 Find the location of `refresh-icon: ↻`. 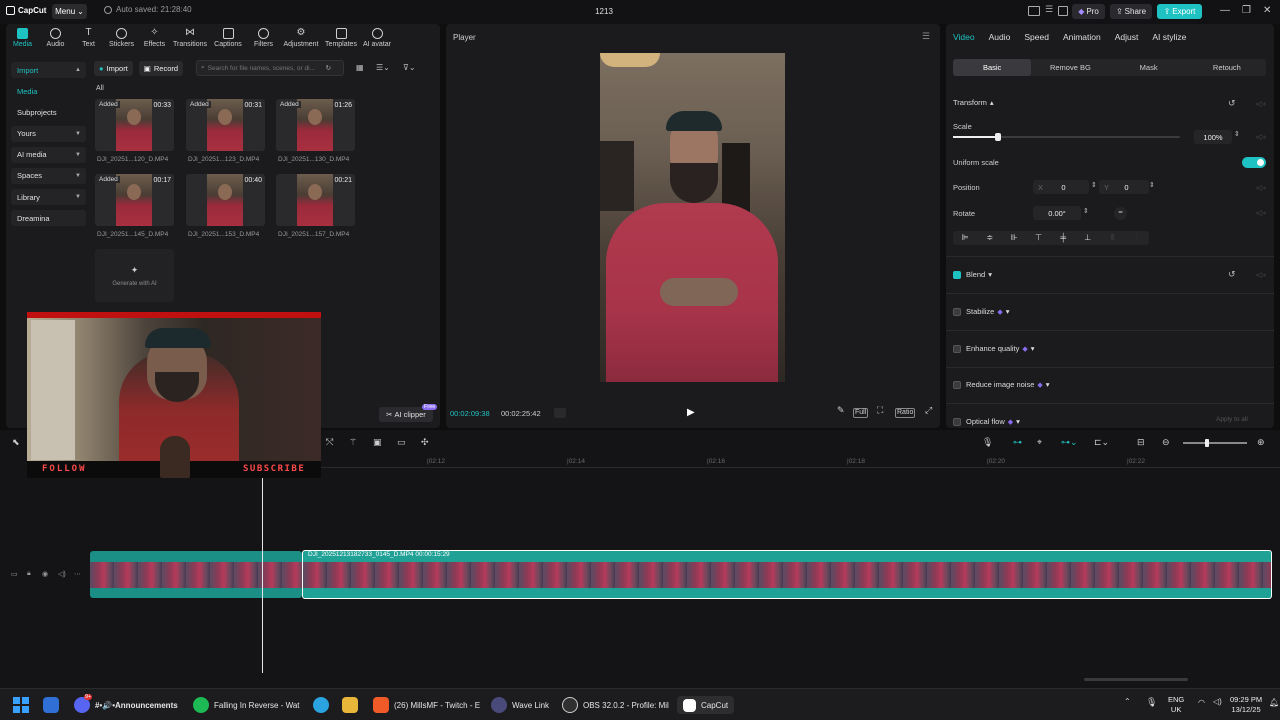

refresh-icon: ↻ is located at coordinates (328, 68).